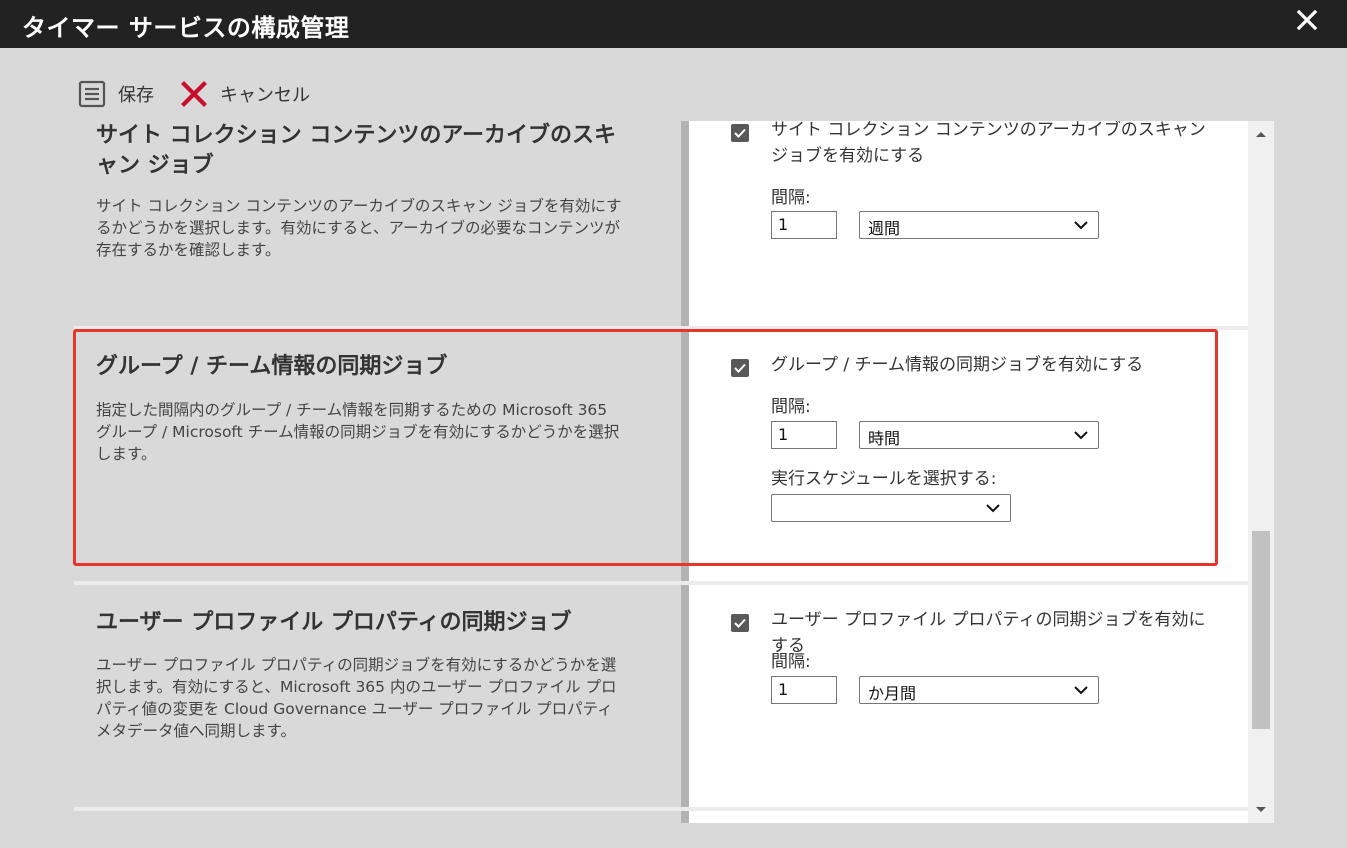 This screenshot has width=1347, height=848. I want to click on toolbar: 保存 キャンセル, so click(205, 94).